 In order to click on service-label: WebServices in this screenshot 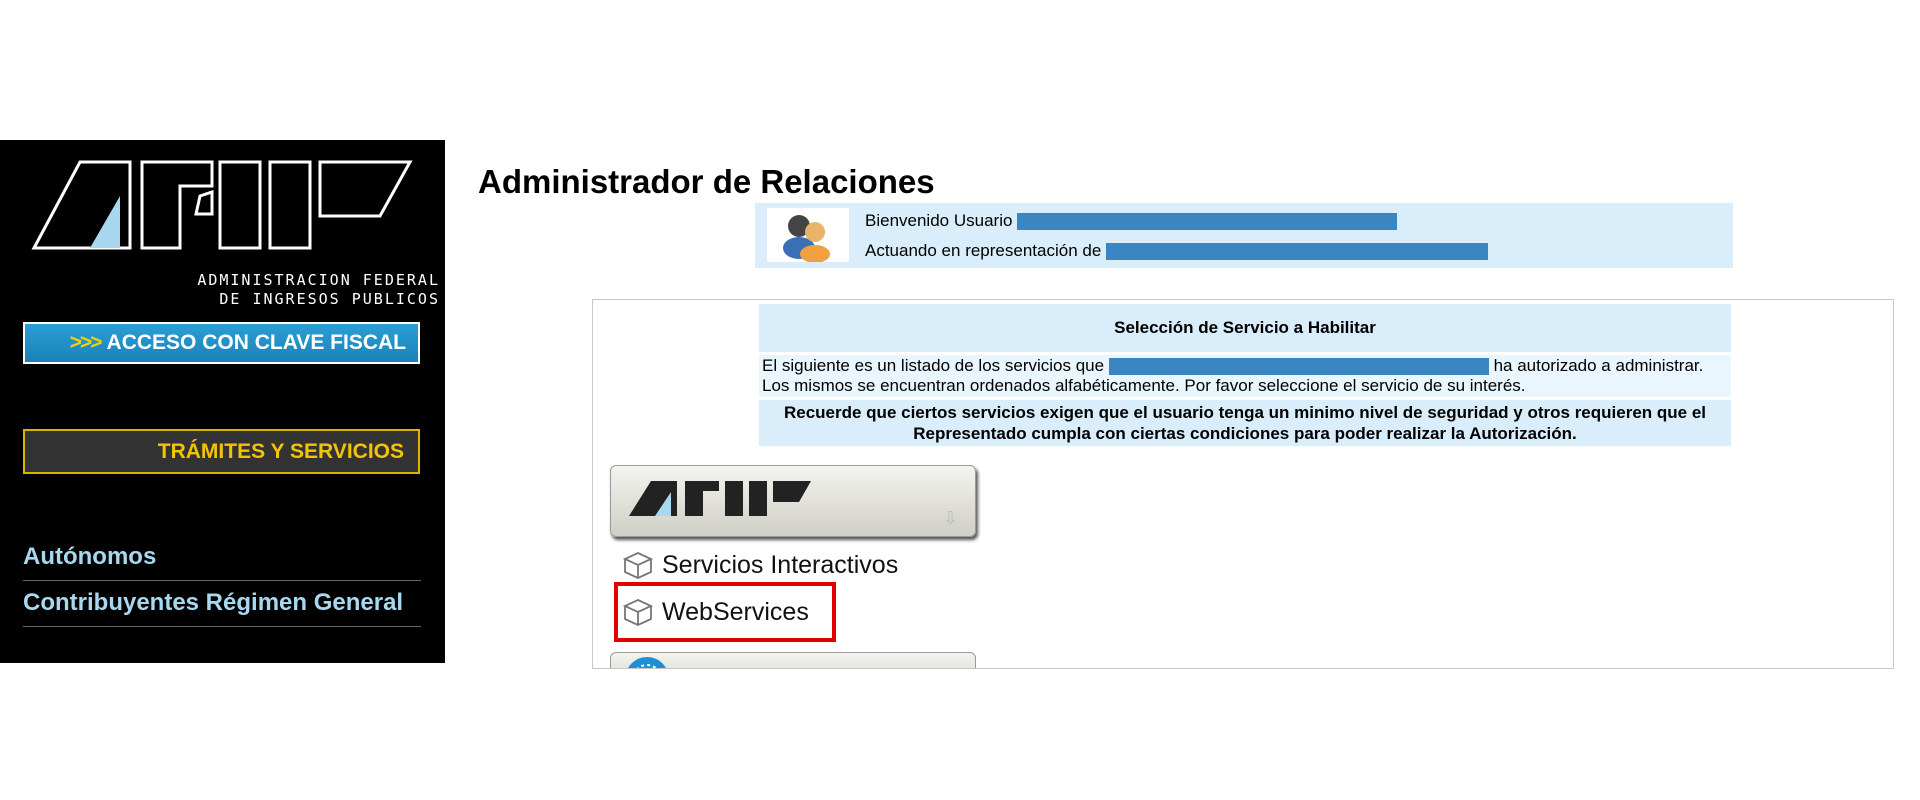, I will do `click(735, 611)`.